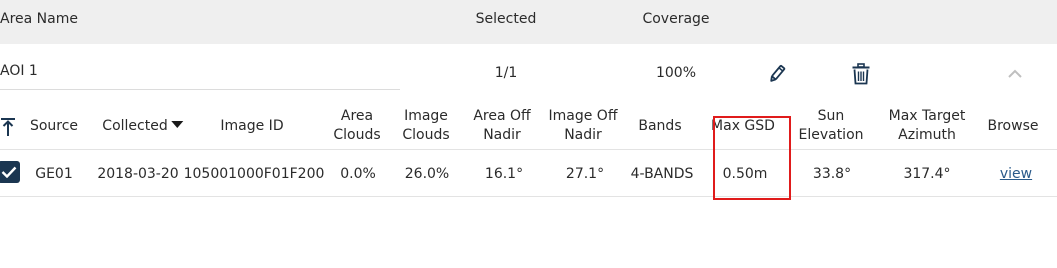 Image resolution: width=1057 pixels, height=268 pixels. Describe the element at coordinates (501, 126) in the screenshot. I see `column-header-area-off-nadir: Area Off Nadir` at that location.